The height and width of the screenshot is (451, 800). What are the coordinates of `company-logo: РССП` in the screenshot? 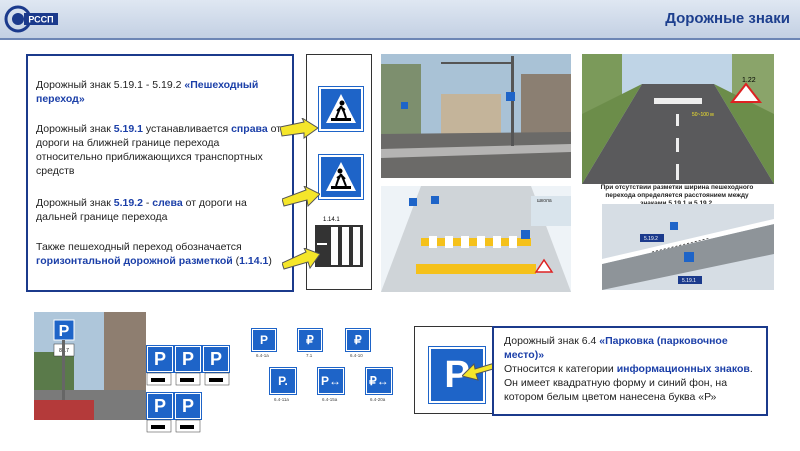 It's located at (31, 19).